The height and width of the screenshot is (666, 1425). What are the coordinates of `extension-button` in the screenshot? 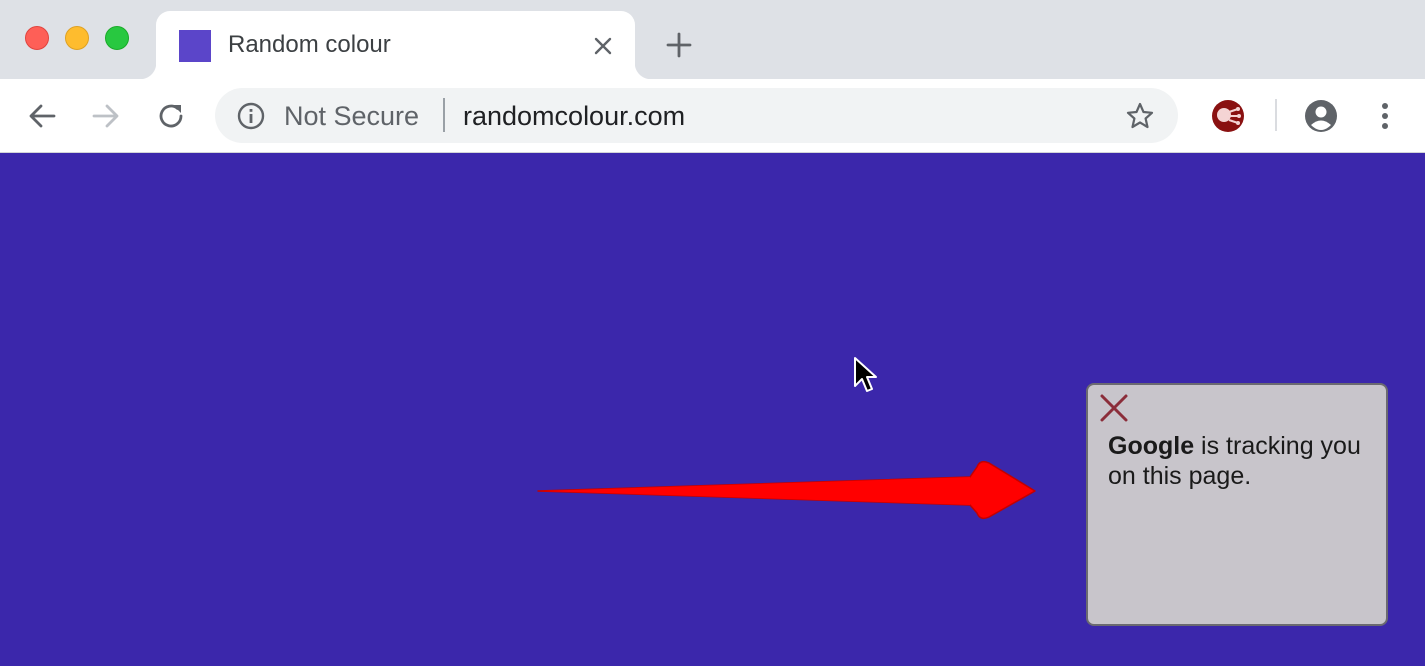 It's located at (1228, 116).